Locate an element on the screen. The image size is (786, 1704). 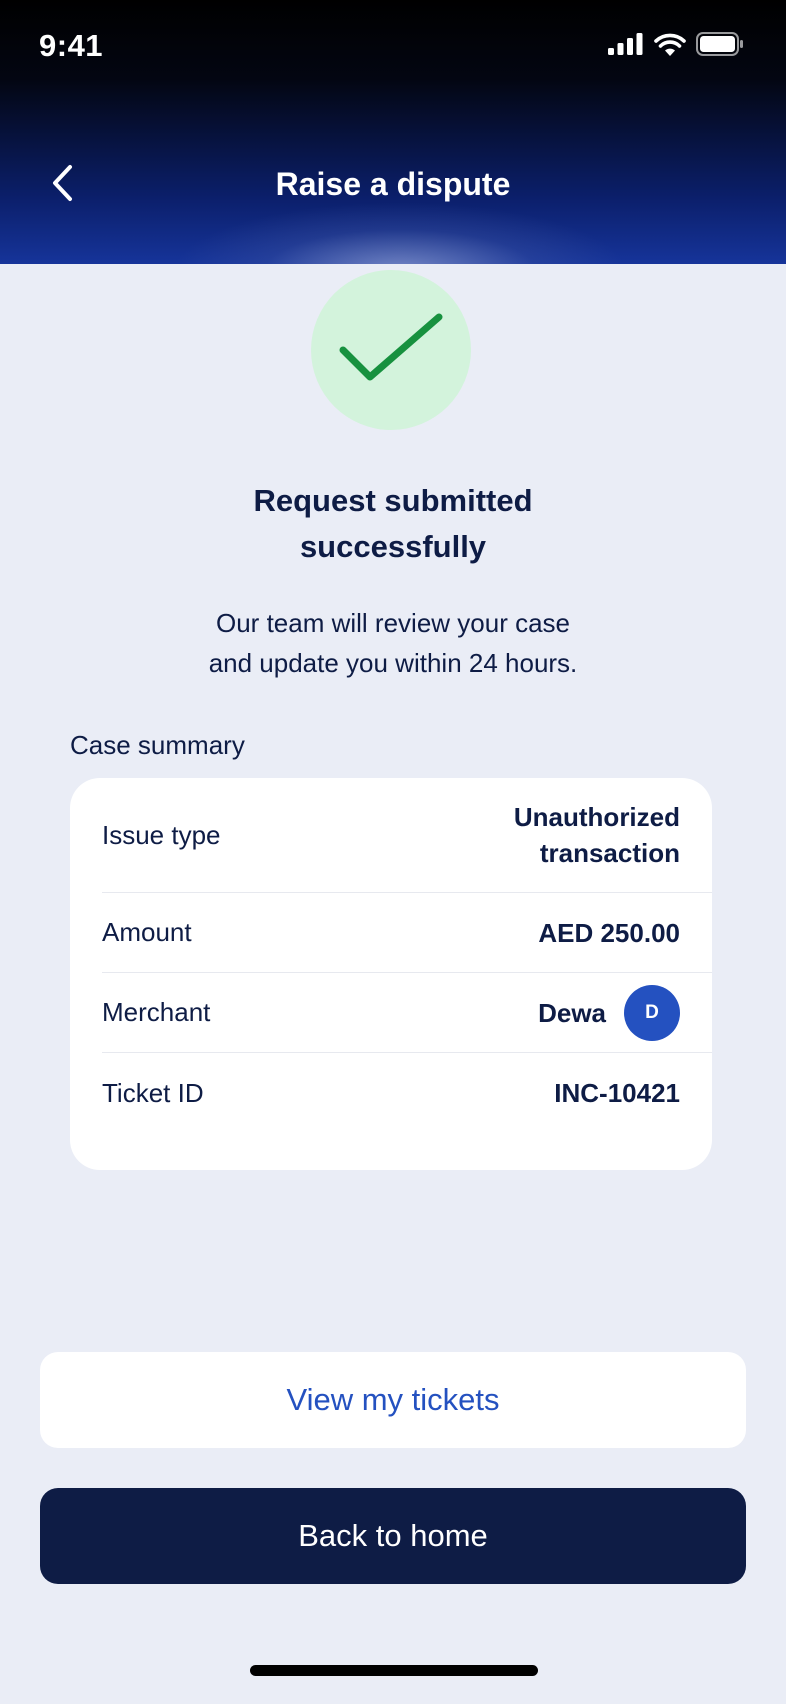
status-time: 9:41 is located at coordinates (71, 45).